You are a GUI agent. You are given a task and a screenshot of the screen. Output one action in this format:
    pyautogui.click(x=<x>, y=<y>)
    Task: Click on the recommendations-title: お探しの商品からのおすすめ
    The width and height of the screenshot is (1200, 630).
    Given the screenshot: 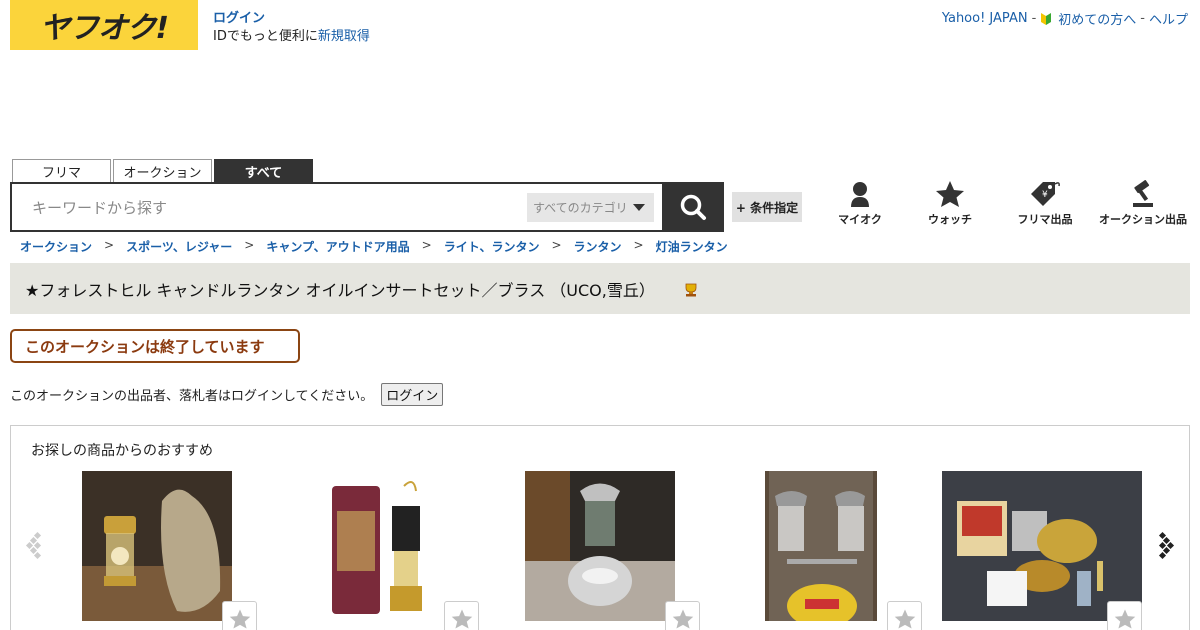 What is the action you would take?
    pyautogui.click(x=122, y=451)
    